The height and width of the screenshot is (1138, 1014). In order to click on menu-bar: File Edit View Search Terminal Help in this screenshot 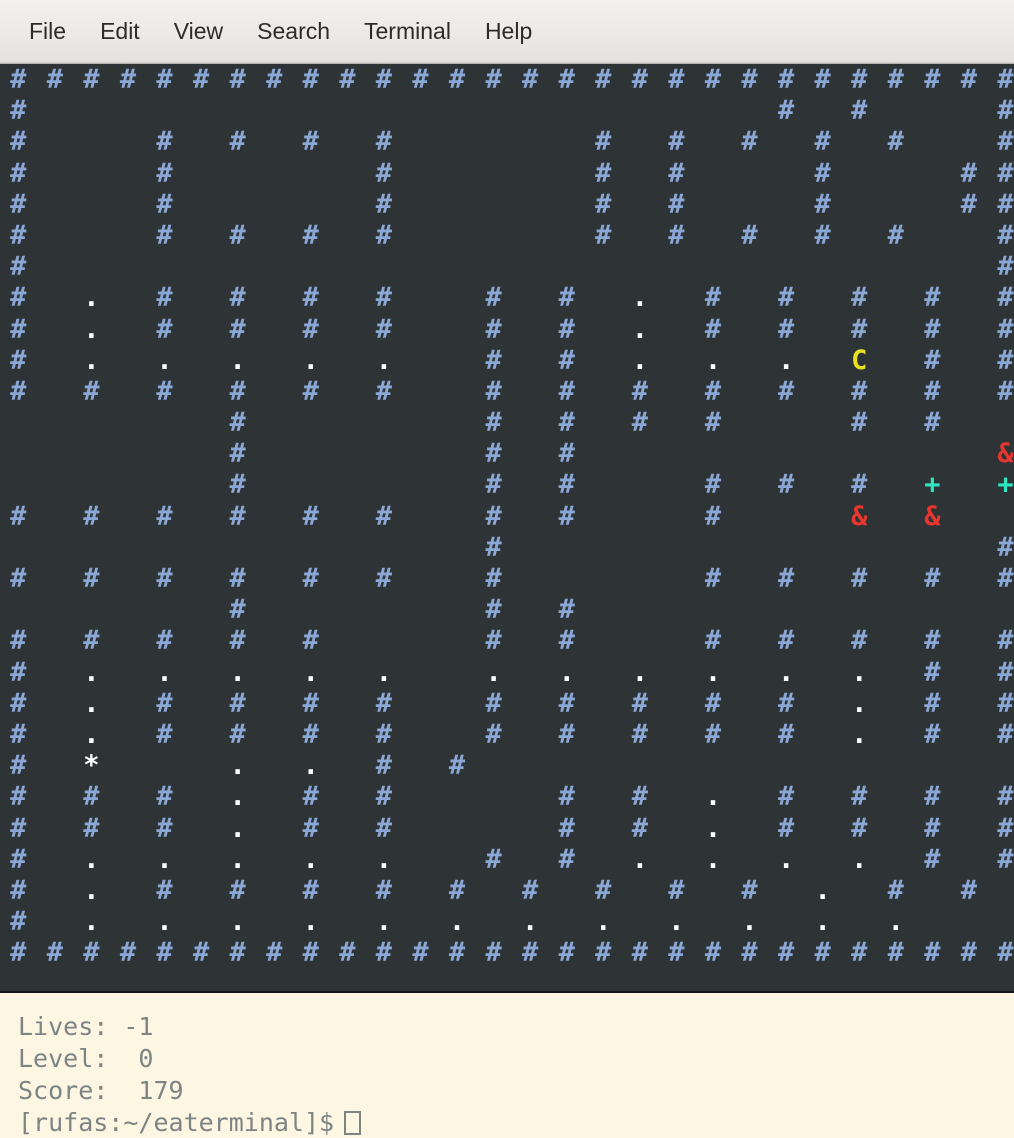, I will do `click(507, 31)`.